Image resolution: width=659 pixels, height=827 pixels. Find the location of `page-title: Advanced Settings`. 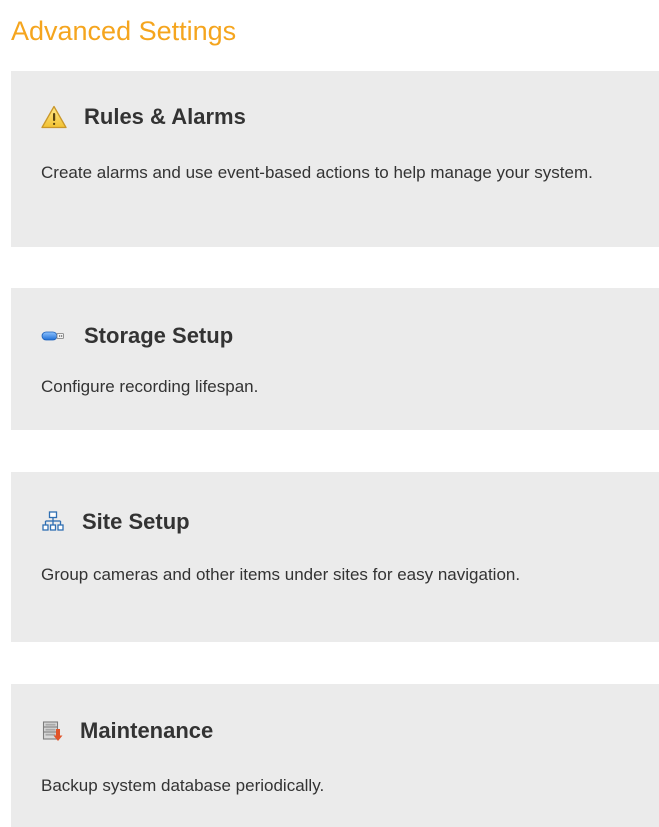

page-title: Advanced Settings is located at coordinates (124, 31).